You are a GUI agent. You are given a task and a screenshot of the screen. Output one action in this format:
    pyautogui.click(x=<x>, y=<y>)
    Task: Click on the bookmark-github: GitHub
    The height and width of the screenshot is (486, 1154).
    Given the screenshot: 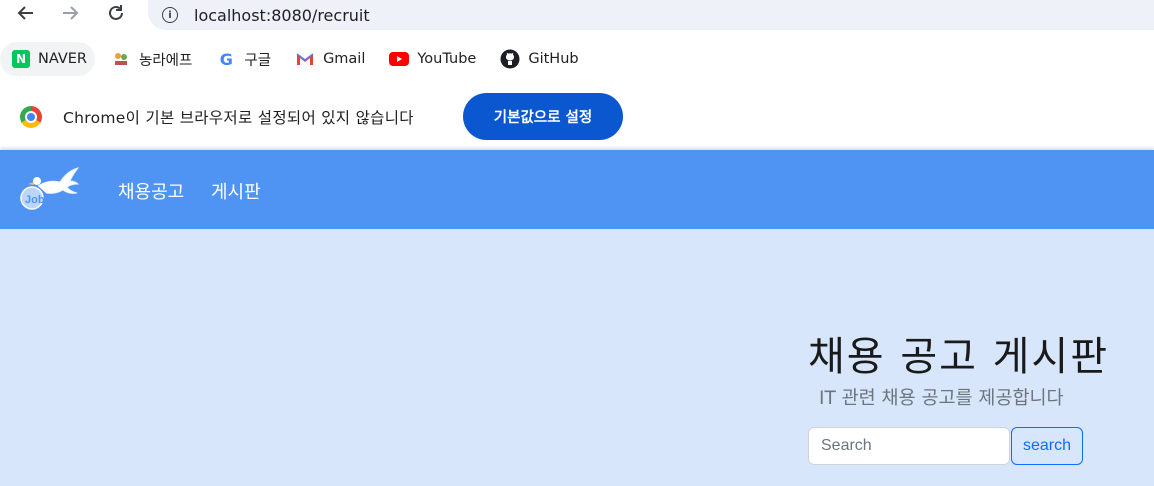 What is the action you would take?
    pyautogui.click(x=537, y=59)
    